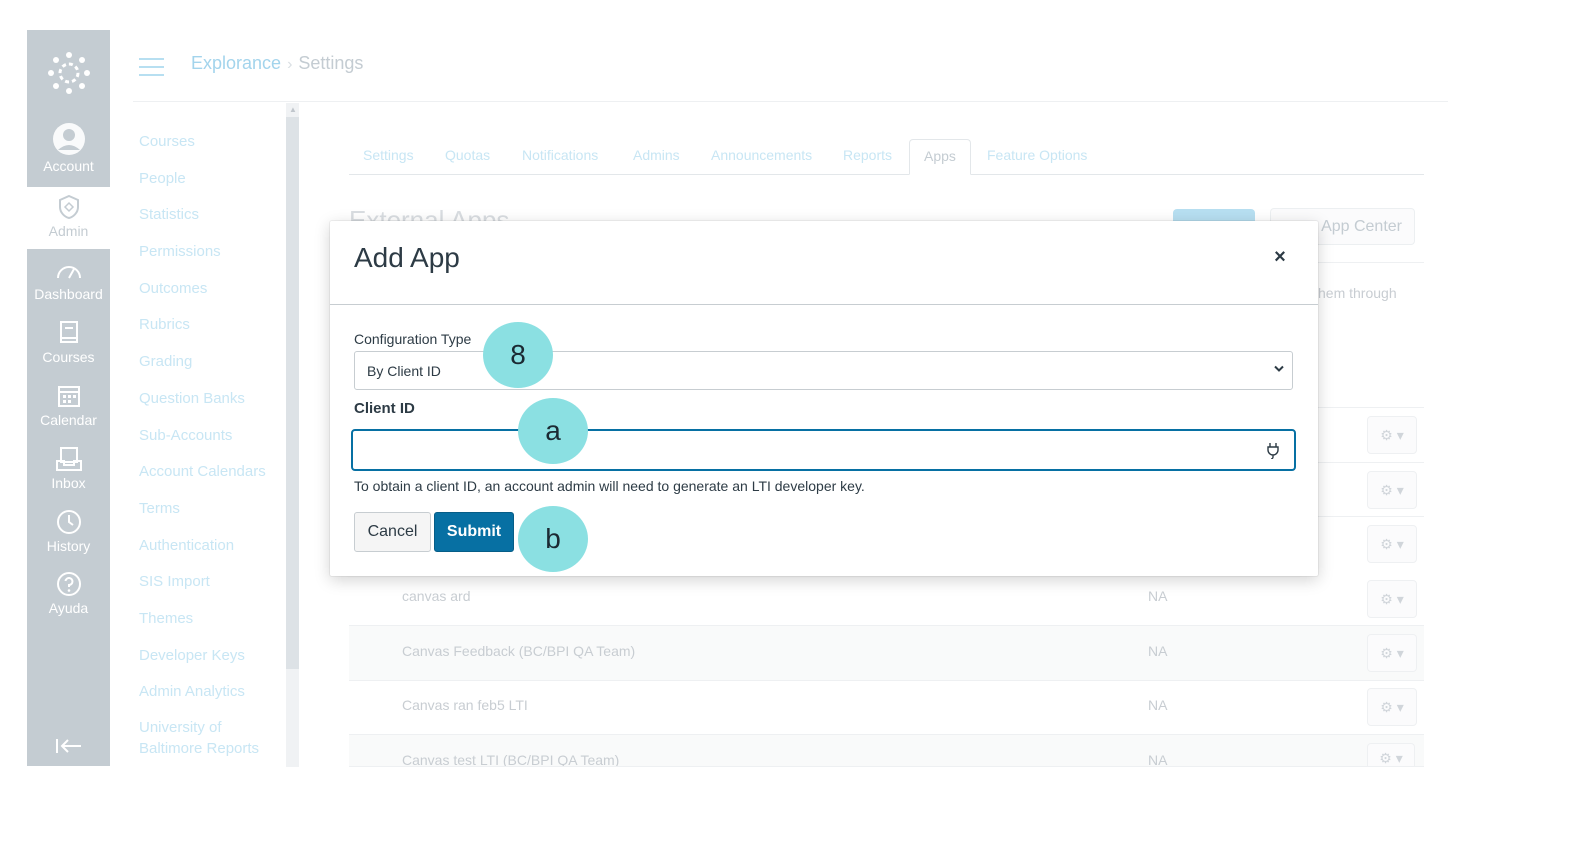 The image size is (1595, 847). Describe the element at coordinates (331, 63) in the screenshot. I see `breadcrumb-current: Settings` at that location.